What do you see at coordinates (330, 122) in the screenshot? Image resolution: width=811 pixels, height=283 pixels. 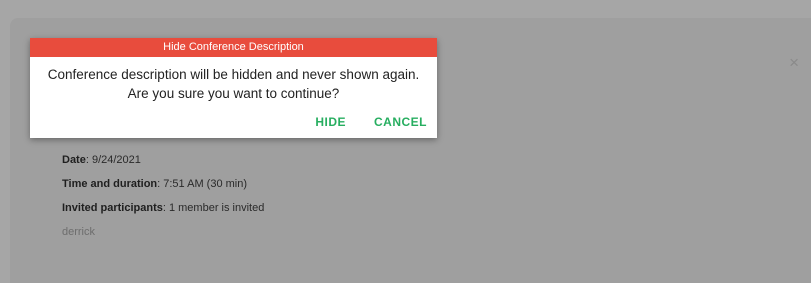 I see `hide-button: HIDE` at bounding box center [330, 122].